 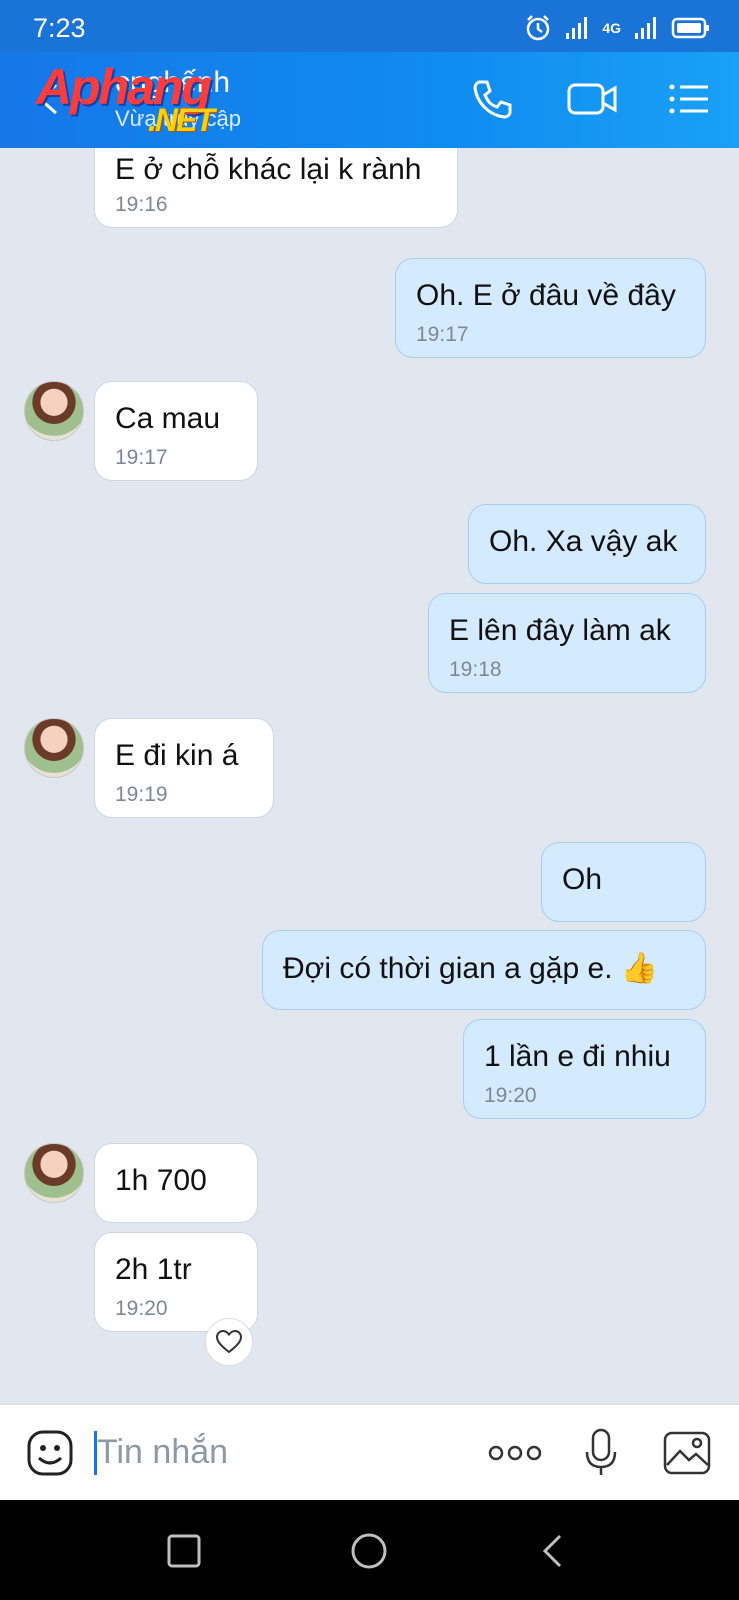 I want to click on status-bar: 7:23 4G, so click(x=369, y=26).